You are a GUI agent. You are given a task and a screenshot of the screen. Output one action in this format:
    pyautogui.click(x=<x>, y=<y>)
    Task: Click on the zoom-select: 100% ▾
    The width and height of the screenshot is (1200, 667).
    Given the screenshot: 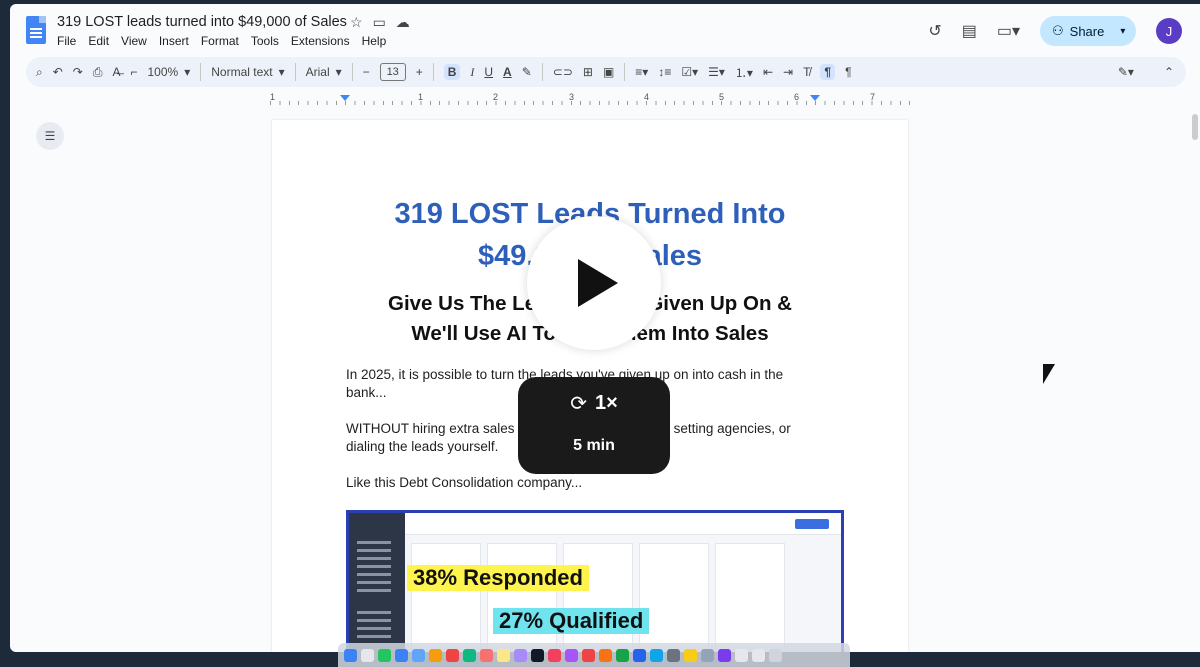 What is the action you would take?
    pyautogui.click(x=169, y=72)
    